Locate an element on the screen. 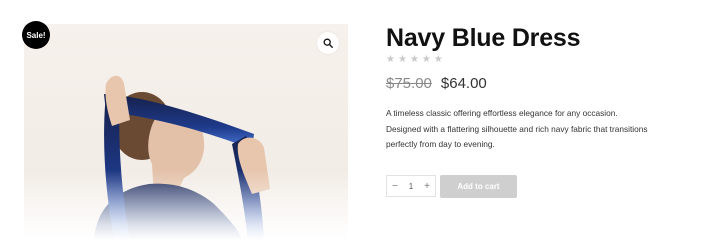 The height and width of the screenshot is (240, 706). increase-quantity-button: + is located at coordinates (427, 186).